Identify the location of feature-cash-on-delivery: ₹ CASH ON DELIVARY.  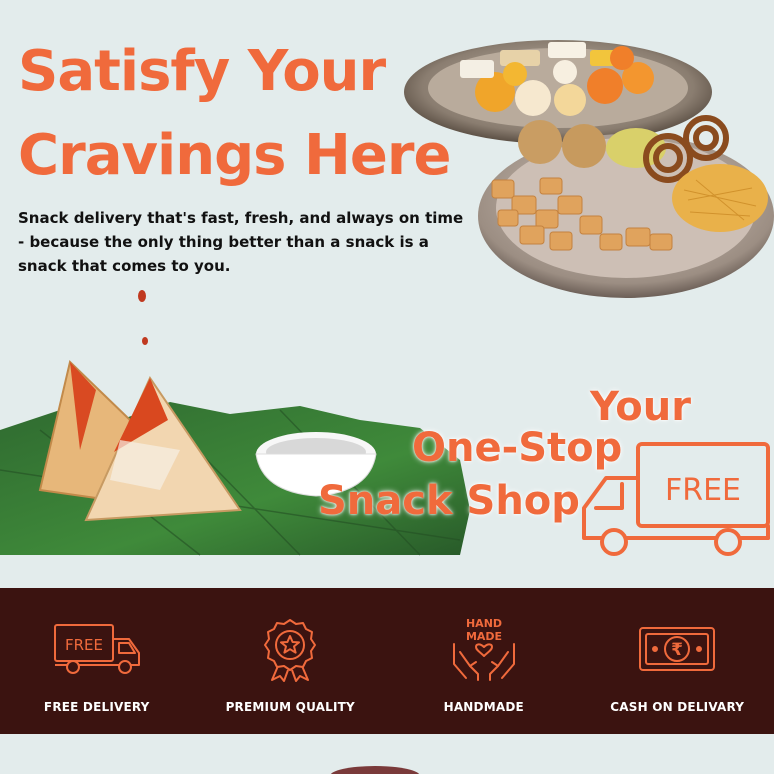
(677, 665).